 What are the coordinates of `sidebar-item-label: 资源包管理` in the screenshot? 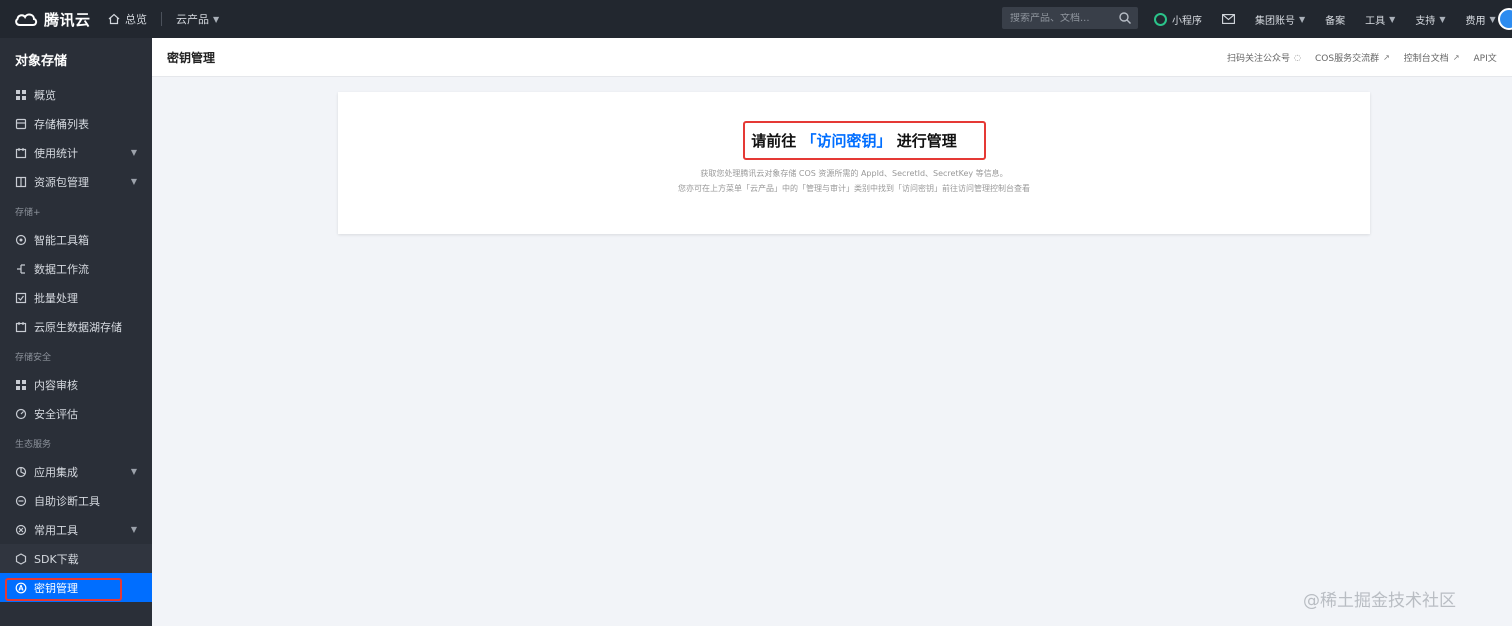 It's located at (61, 182).